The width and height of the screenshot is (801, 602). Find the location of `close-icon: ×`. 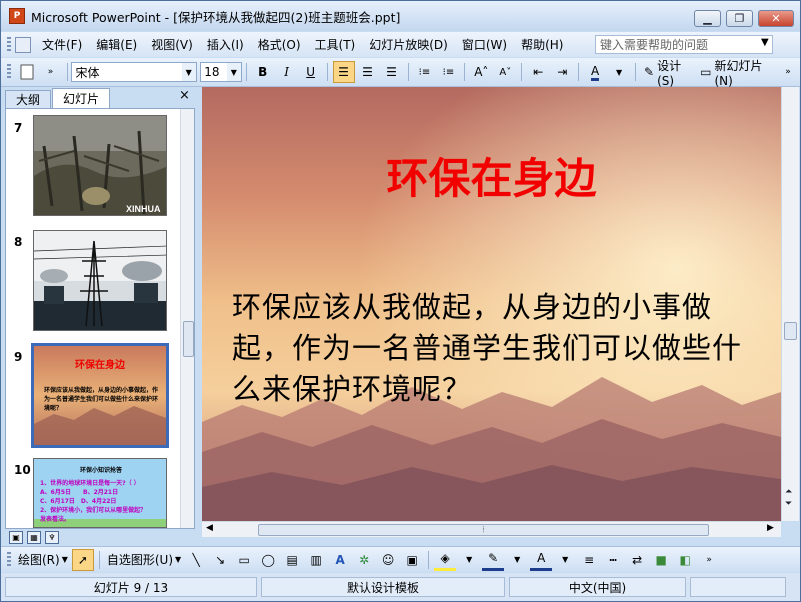

close-icon: × is located at coordinates (184, 95).